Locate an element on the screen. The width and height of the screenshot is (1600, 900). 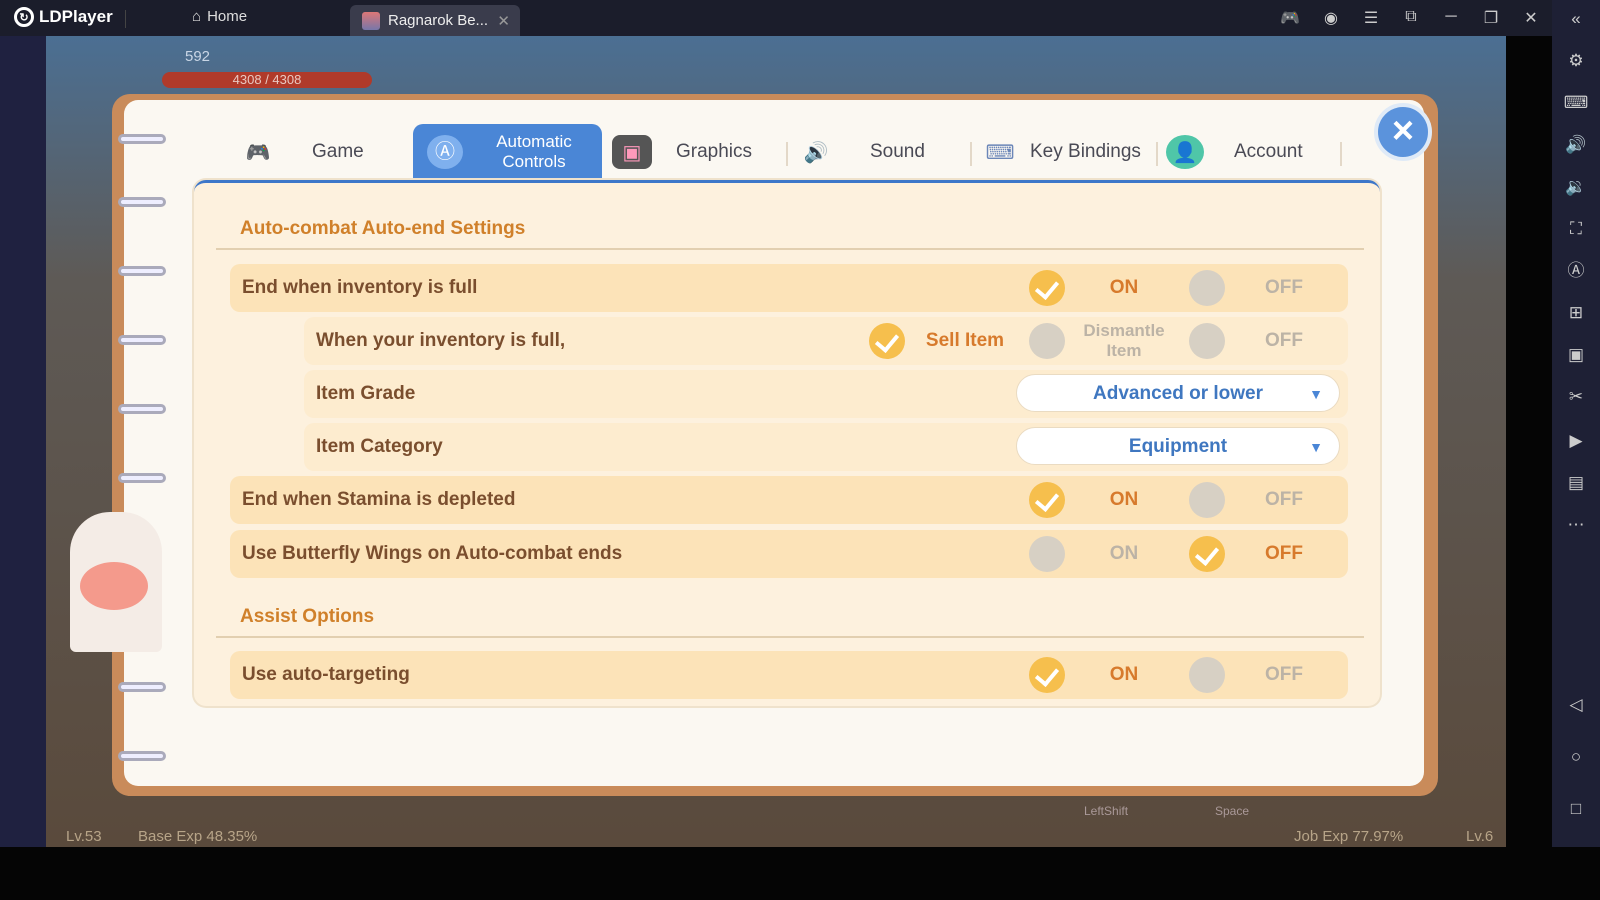
section-title: Assist Options is located at coordinates (307, 616).